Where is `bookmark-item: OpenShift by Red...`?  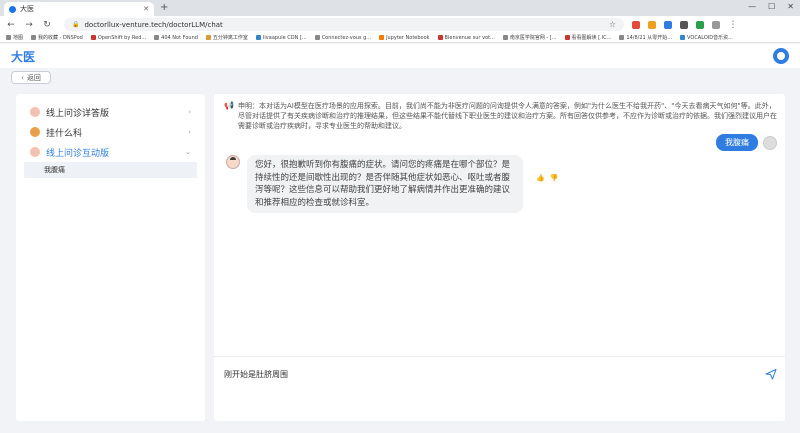
bookmark-item: OpenShift by Red... is located at coordinates (118, 38).